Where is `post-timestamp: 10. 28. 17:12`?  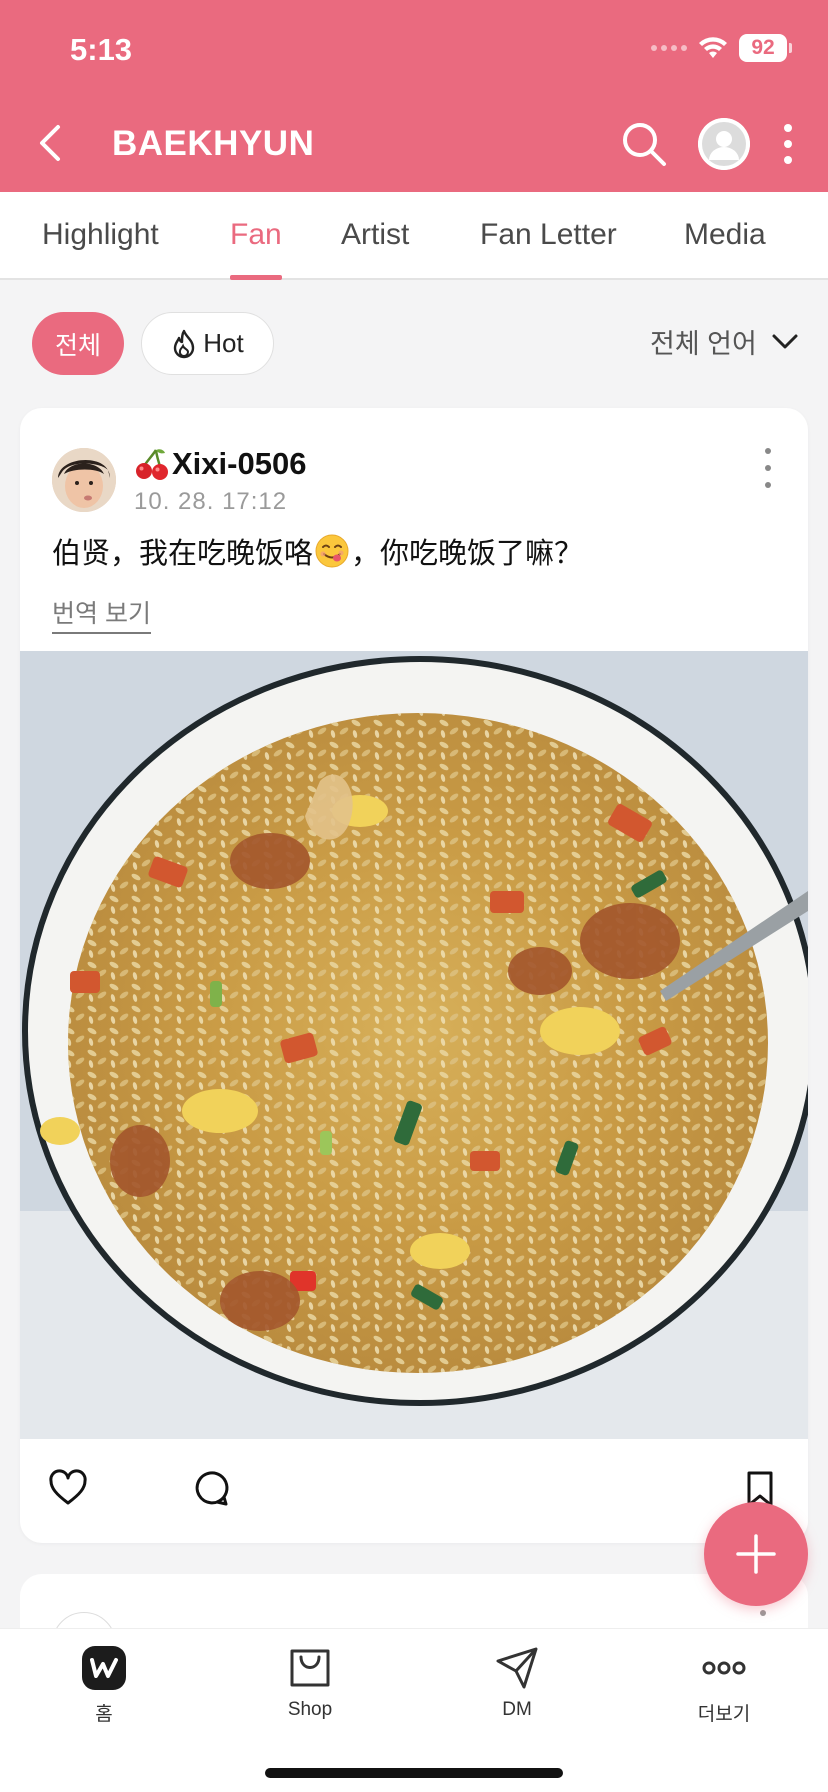 post-timestamp: 10. 28. 17:12 is located at coordinates (211, 501).